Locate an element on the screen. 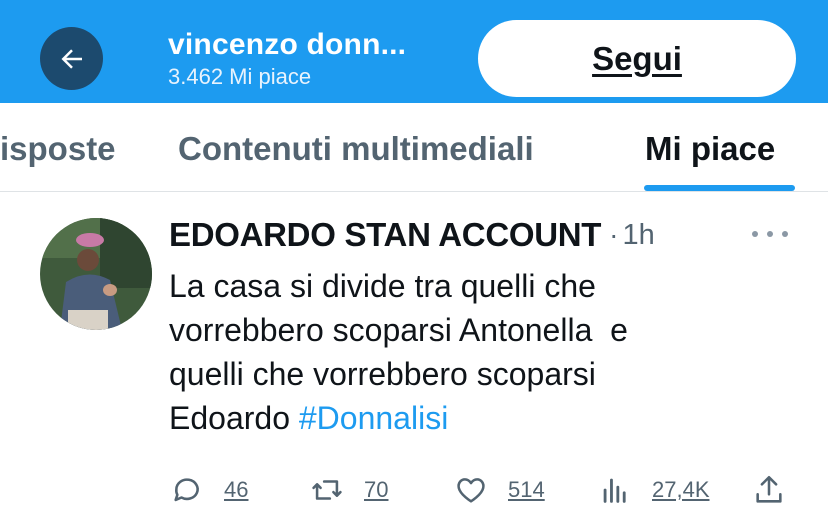 This screenshot has width=828, height=522. profile-likes-count: 3.462 Mi piace is located at coordinates (240, 76).